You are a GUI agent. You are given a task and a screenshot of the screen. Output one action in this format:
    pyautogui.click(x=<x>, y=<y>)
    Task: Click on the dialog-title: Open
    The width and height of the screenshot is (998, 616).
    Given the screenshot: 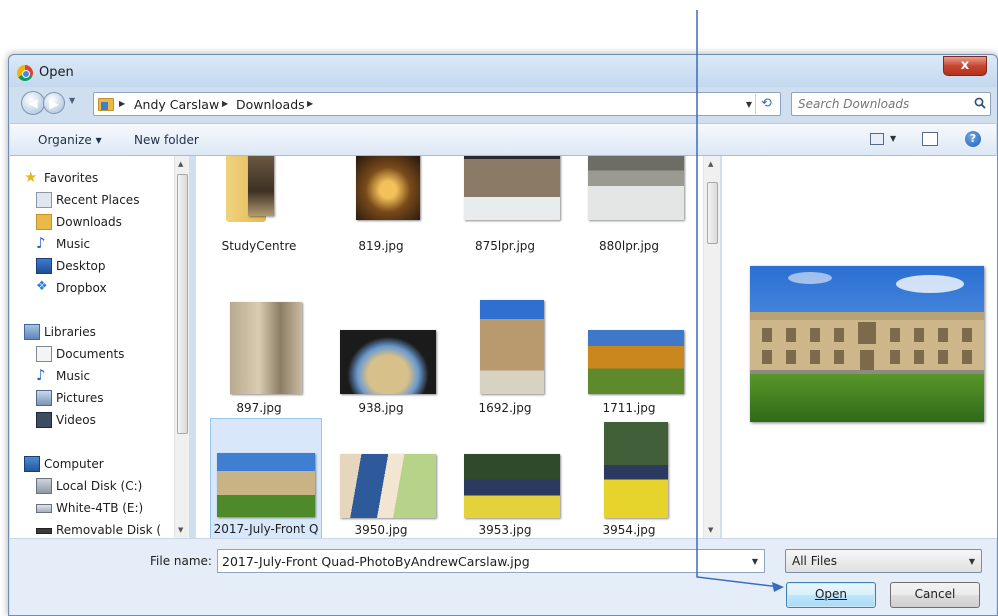 What is the action you would take?
    pyautogui.click(x=56, y=72)
    